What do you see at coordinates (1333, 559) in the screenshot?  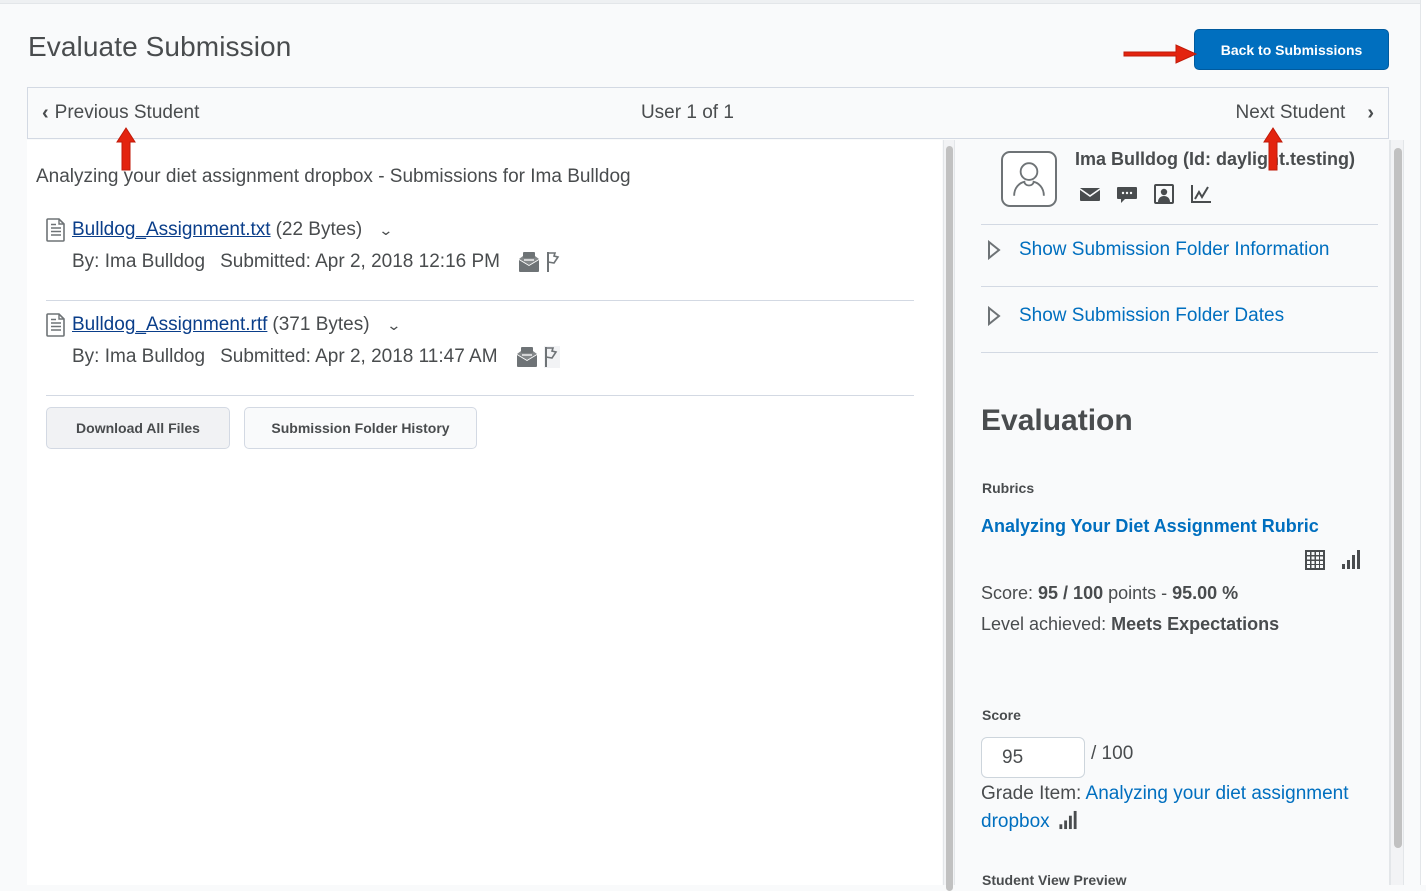 I see `rubric-actions` at bounding box center [1333, 559].